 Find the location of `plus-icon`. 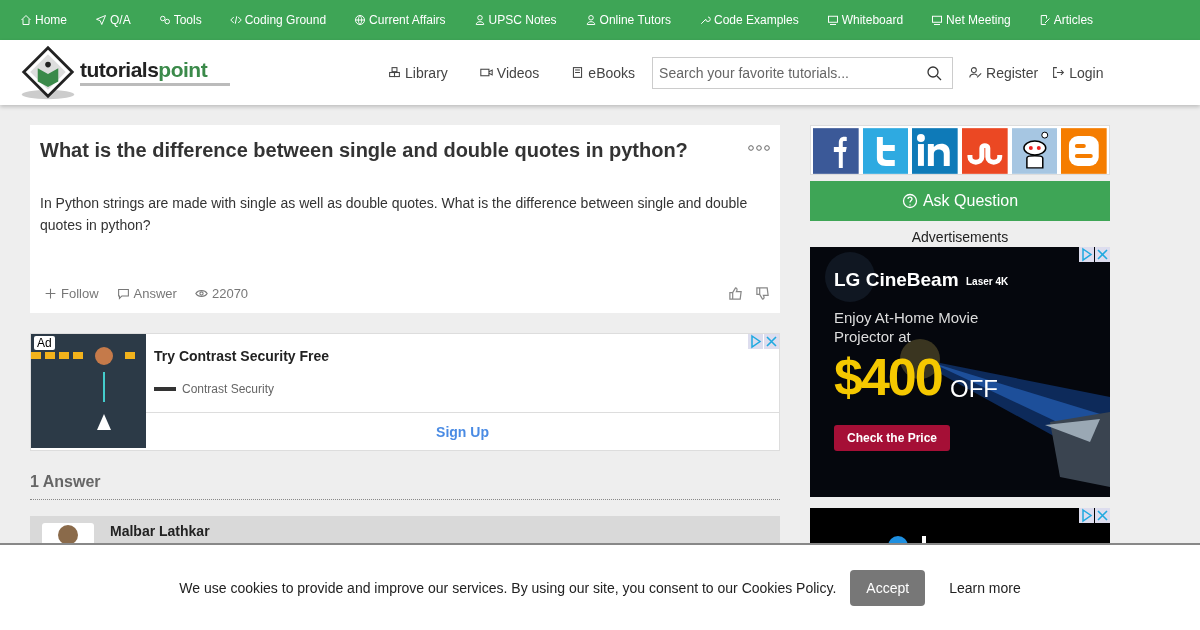

plus-icon is located at coordinates (50, 293).